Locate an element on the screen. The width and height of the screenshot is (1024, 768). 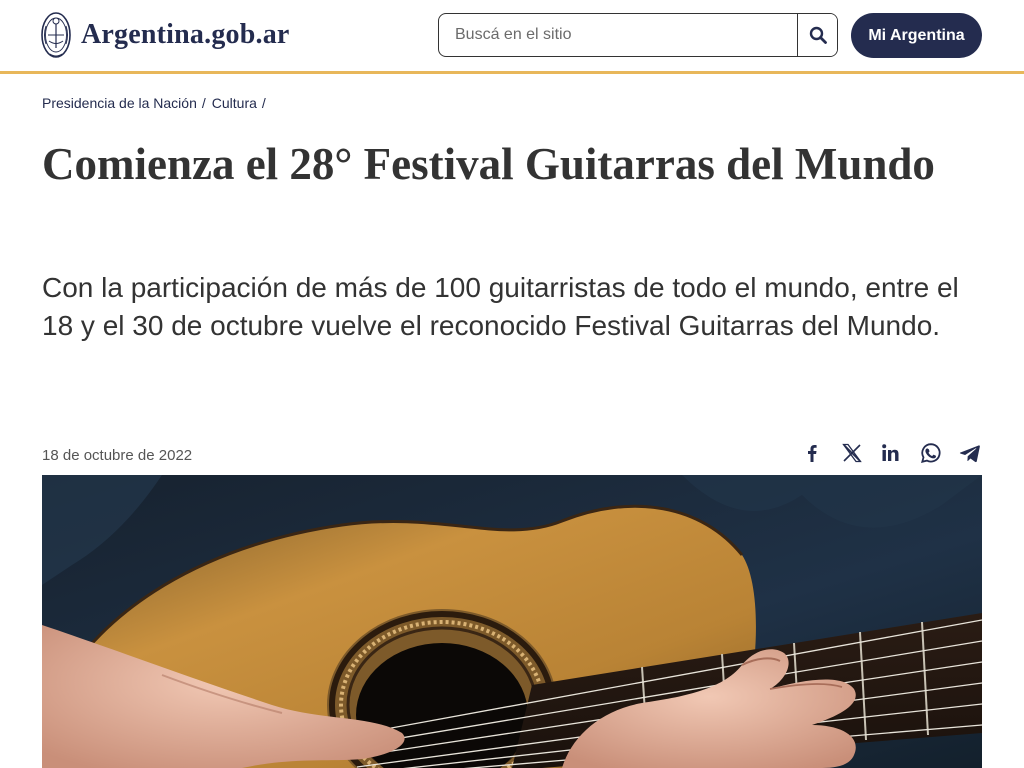
share-bar is located at coordinates (891, 453).